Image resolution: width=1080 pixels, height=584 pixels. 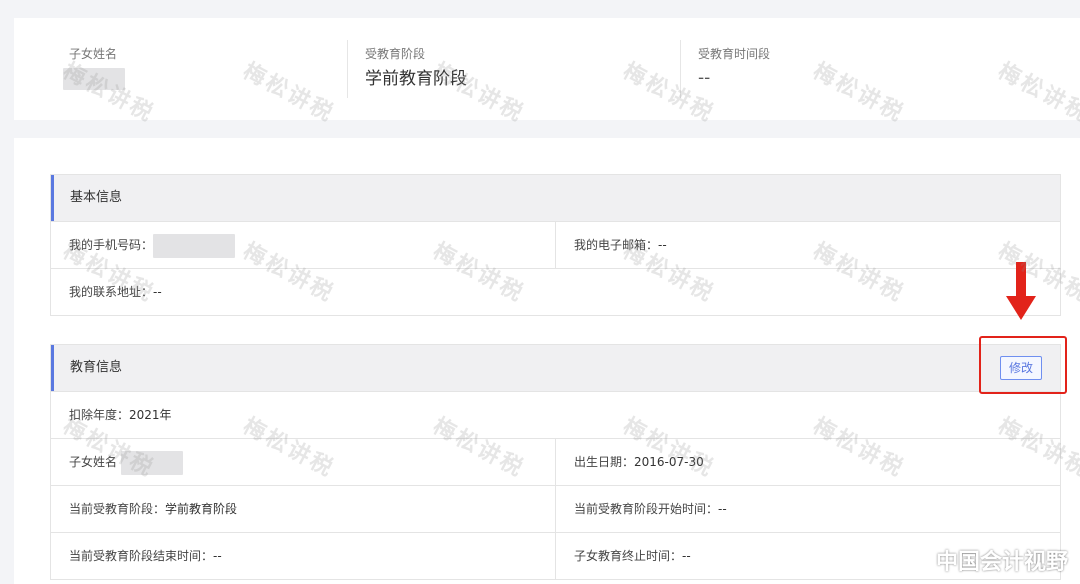 I want to click on stage-end-label: 当前受教育阶段结束时间：, so click(x=141, y=556).